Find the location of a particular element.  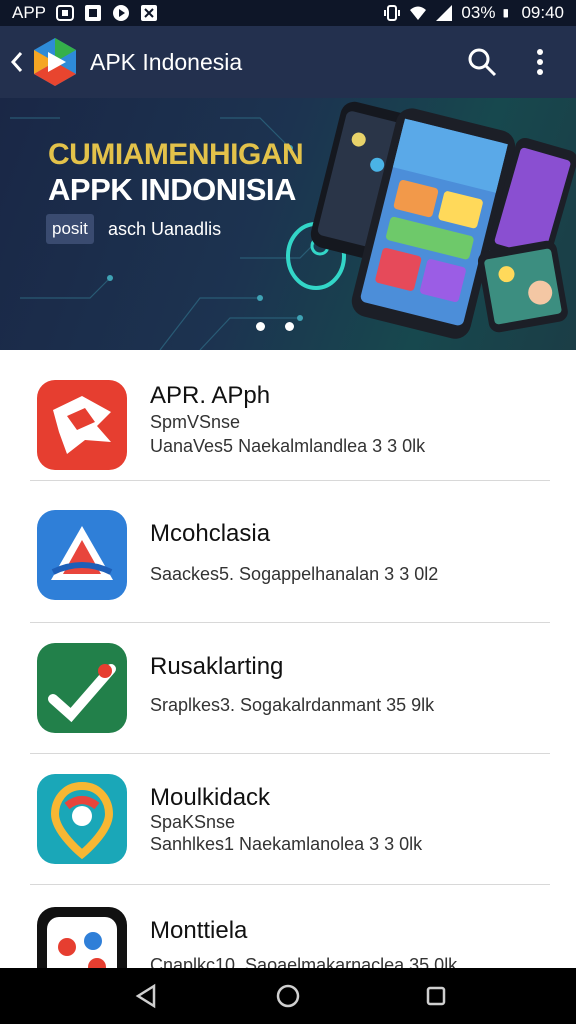

app-logo is located at coordinates (55, 62).